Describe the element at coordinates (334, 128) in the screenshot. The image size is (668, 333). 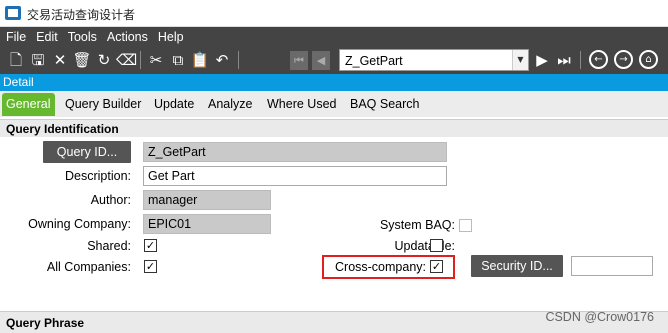
I see `query-identification-header: Query Identification` at that location.